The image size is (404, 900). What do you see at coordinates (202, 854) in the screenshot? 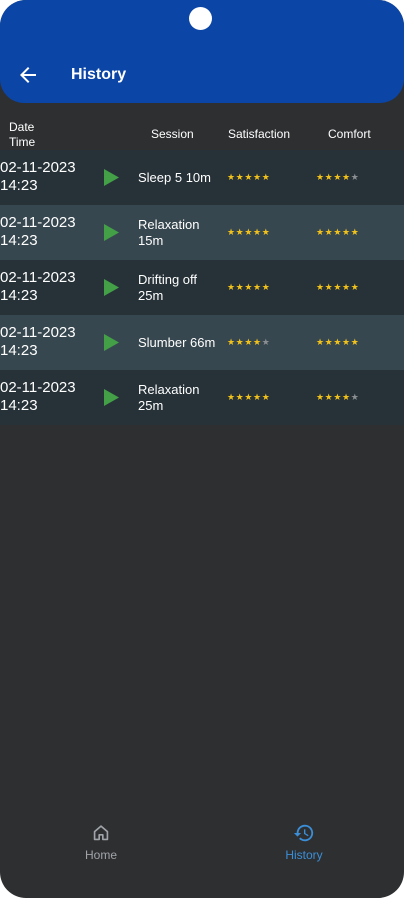
I see `bottom-navigation: Home History` at bounding box center [202, 854].